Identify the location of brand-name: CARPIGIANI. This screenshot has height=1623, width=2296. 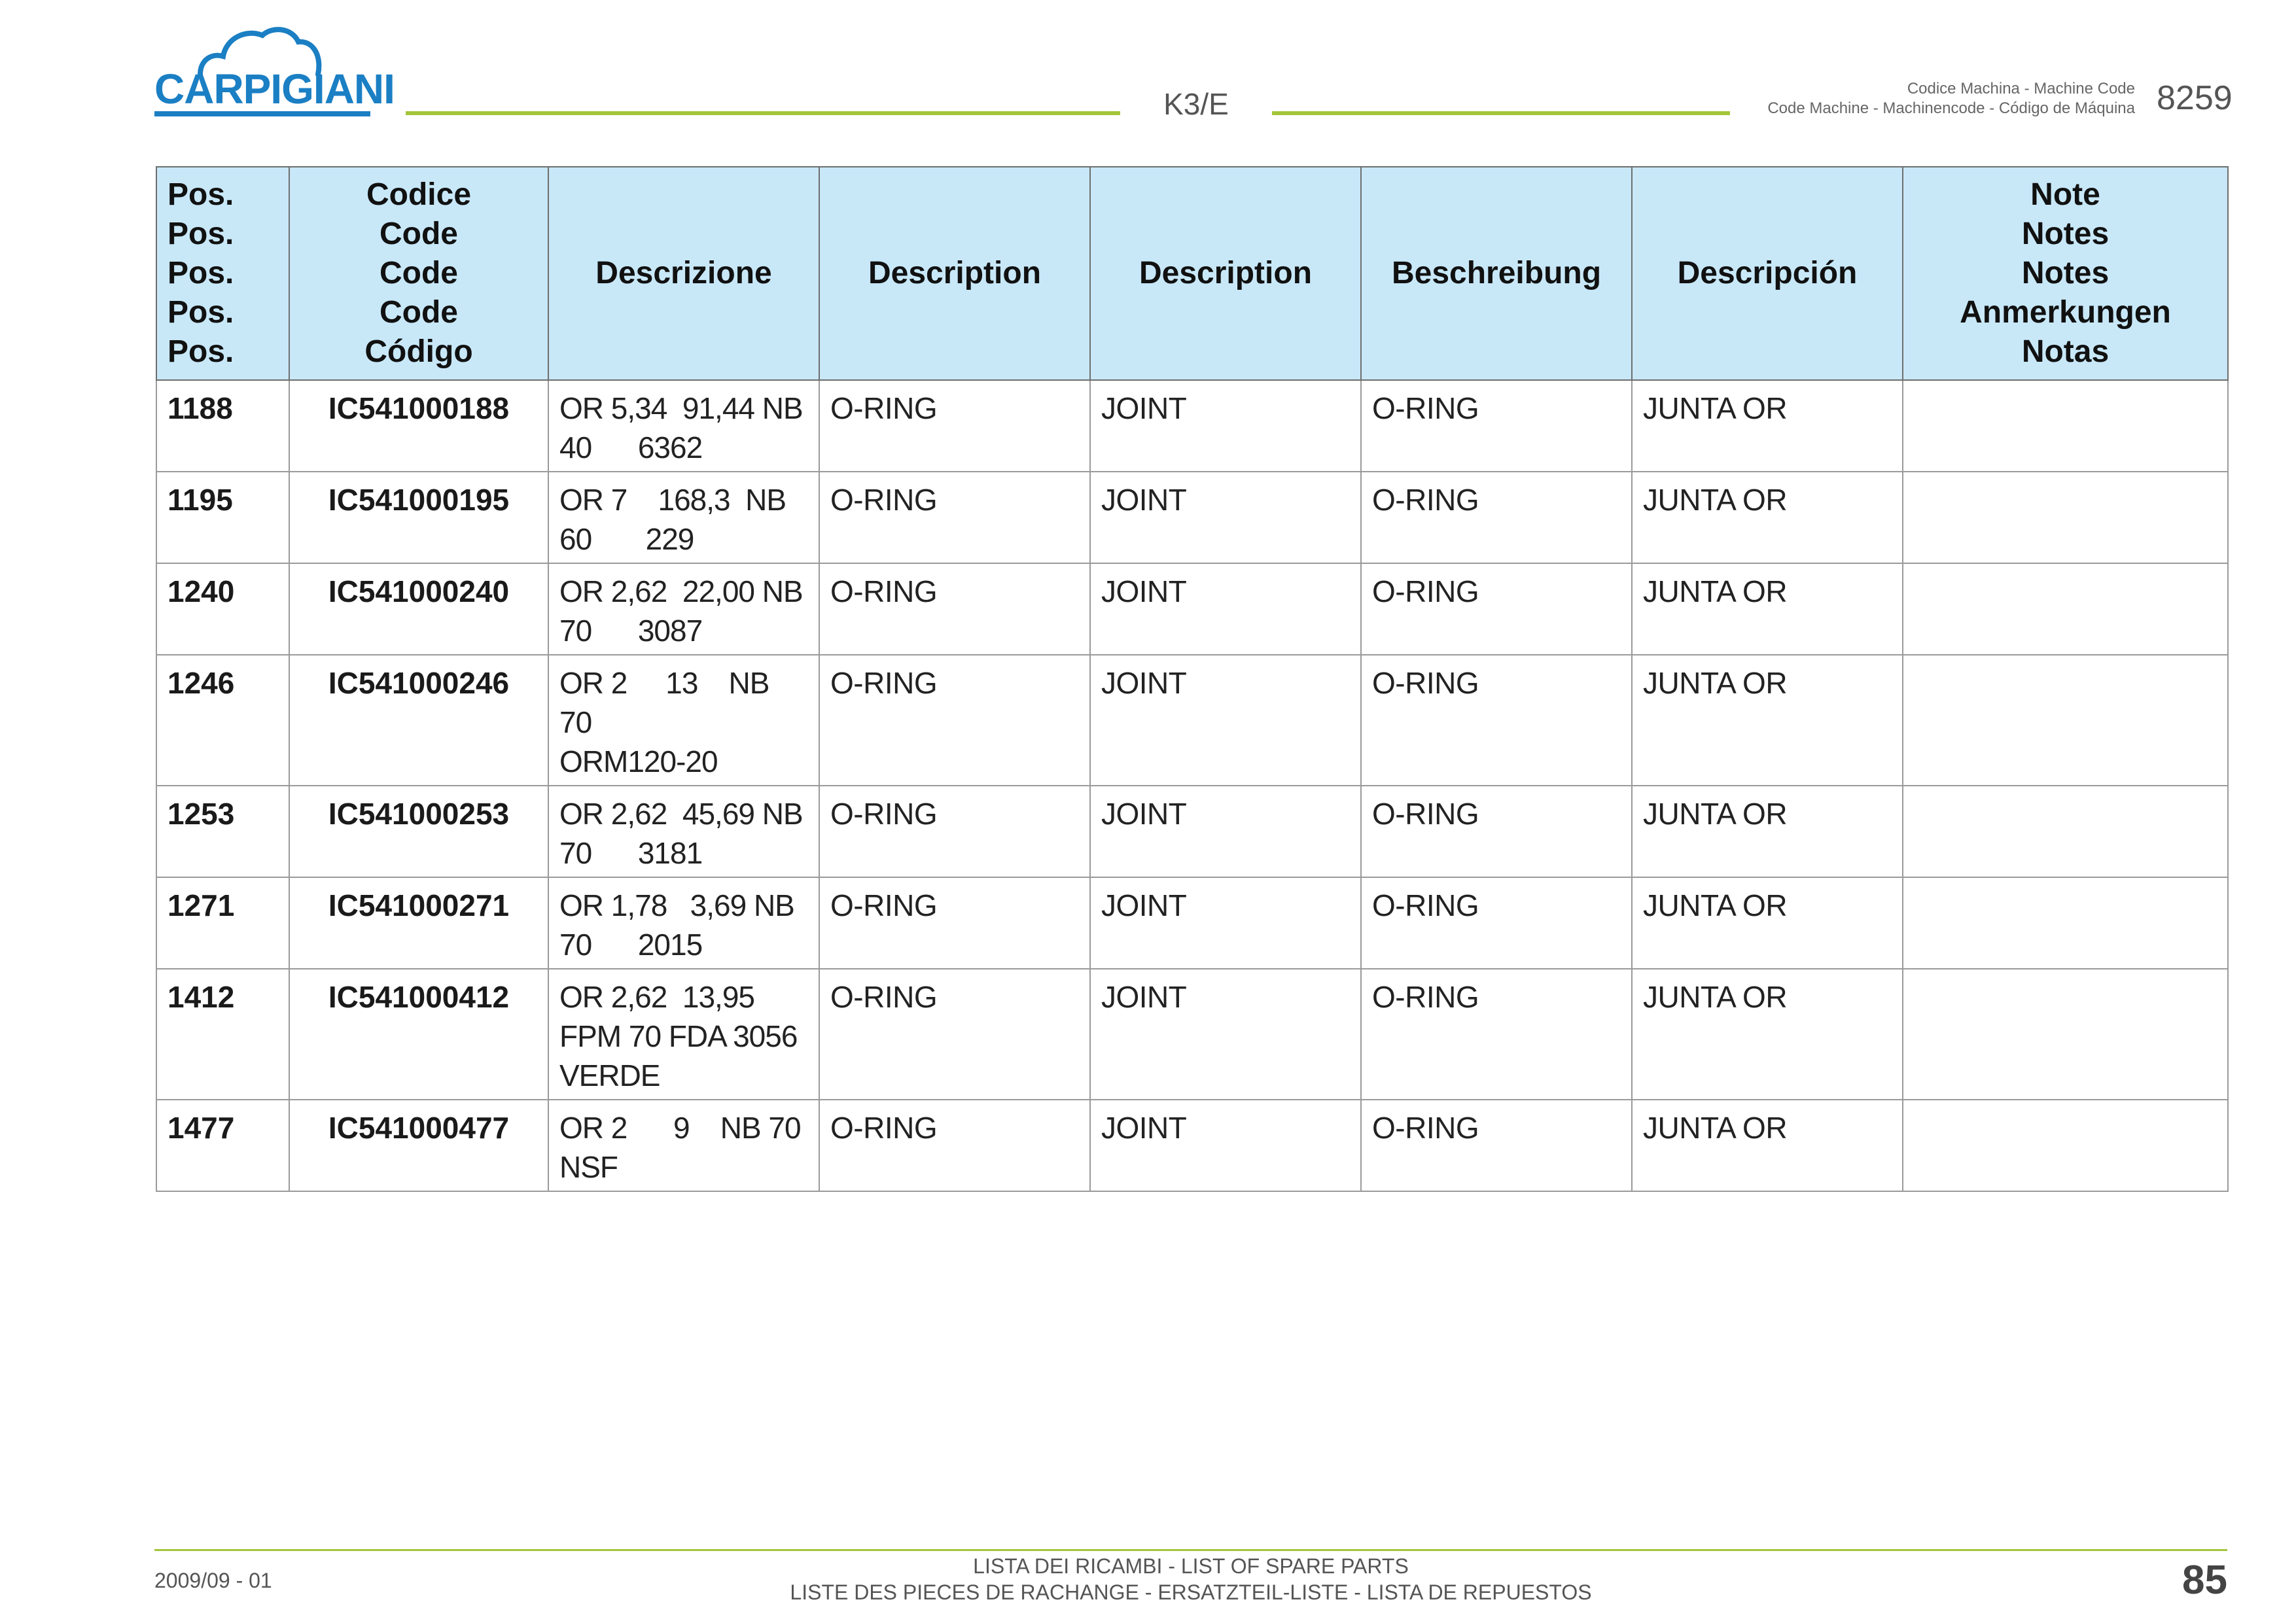
(274, 89).